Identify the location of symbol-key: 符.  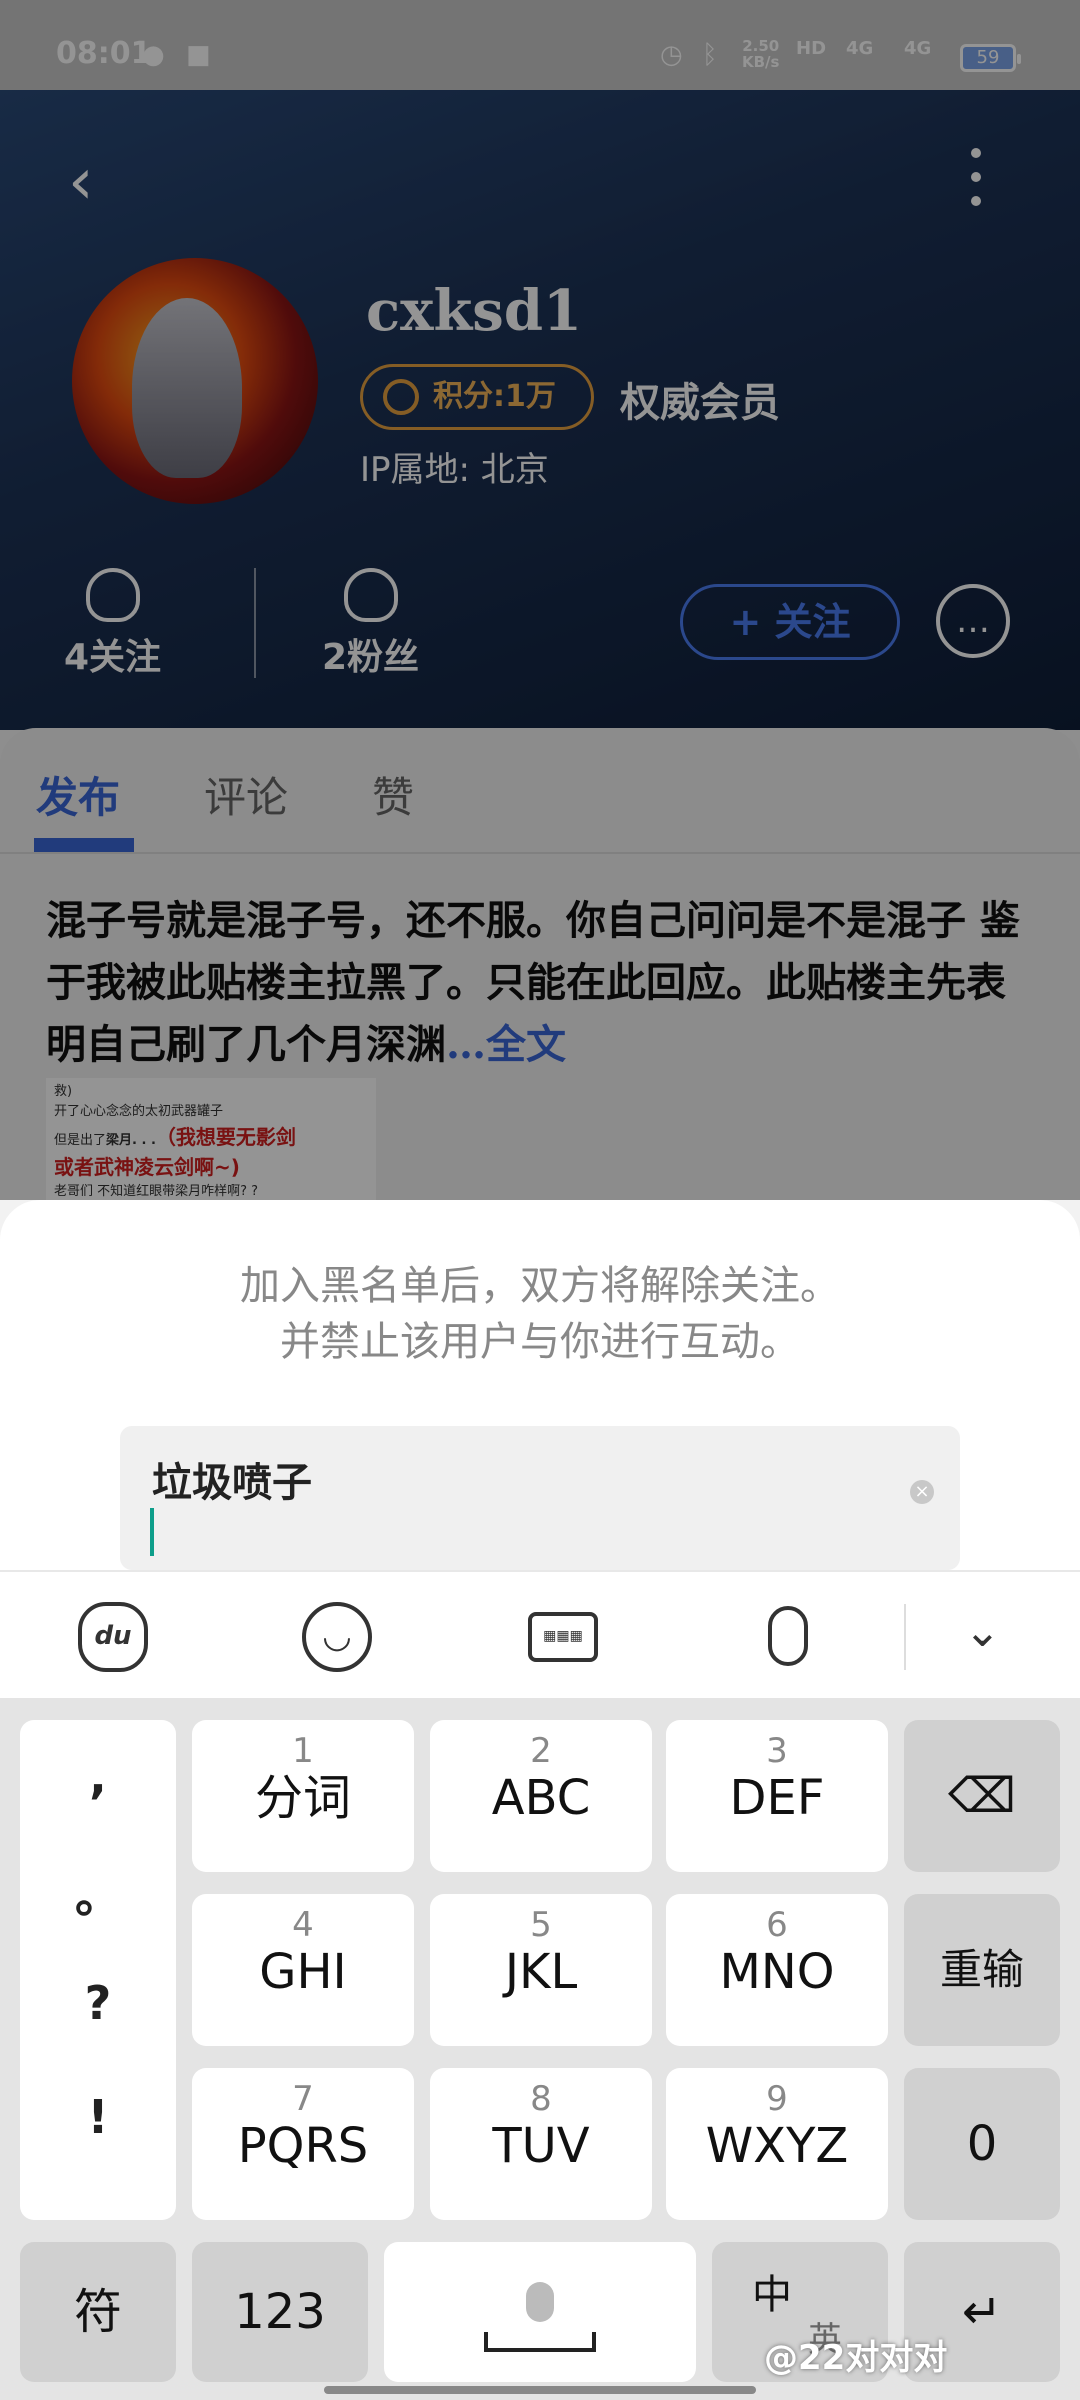
(98, 2312).